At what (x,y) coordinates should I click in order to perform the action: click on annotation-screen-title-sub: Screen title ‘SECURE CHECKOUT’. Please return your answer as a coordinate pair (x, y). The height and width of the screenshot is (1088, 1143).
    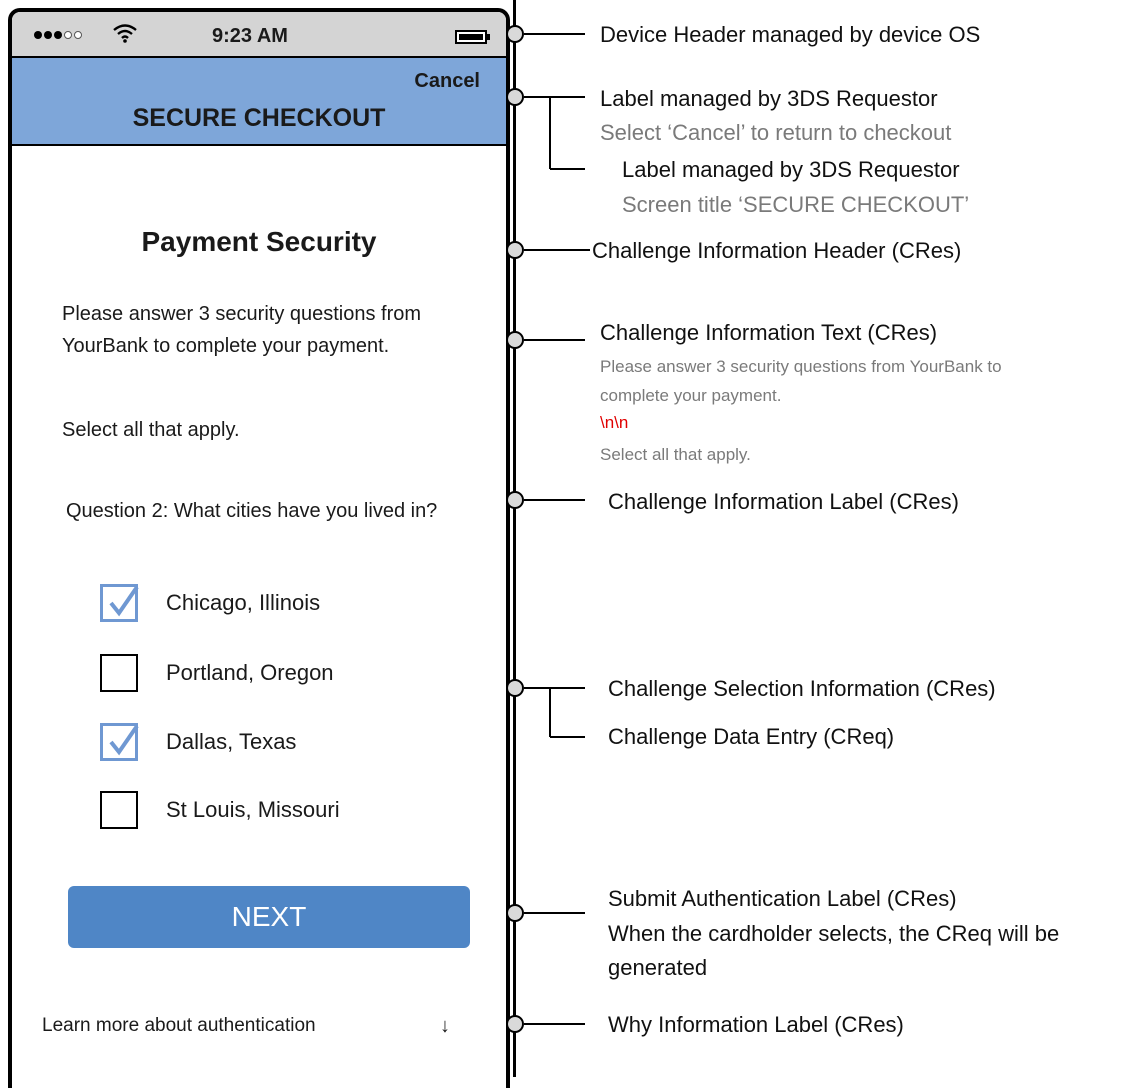
    Looking at the image, I should click on (796, 204).